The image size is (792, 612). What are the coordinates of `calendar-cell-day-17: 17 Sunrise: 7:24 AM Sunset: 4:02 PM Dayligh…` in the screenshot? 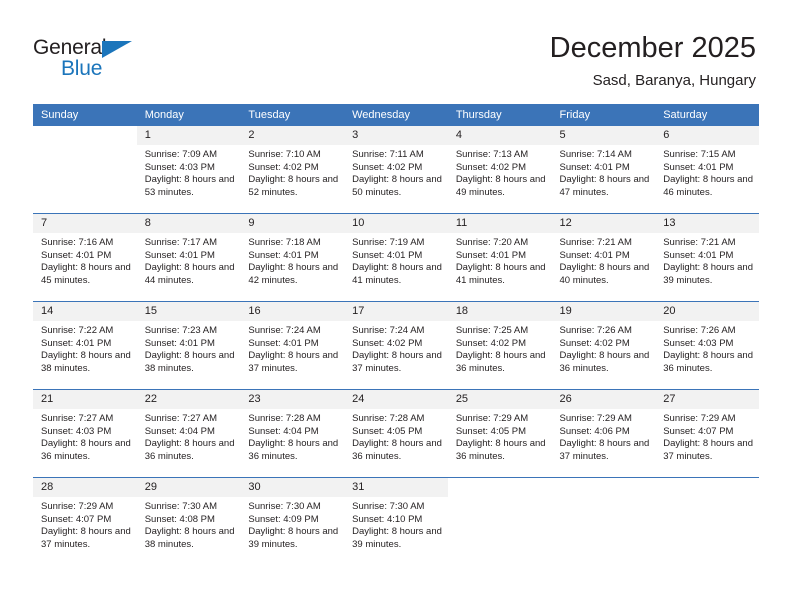 It's located at (396, 345).